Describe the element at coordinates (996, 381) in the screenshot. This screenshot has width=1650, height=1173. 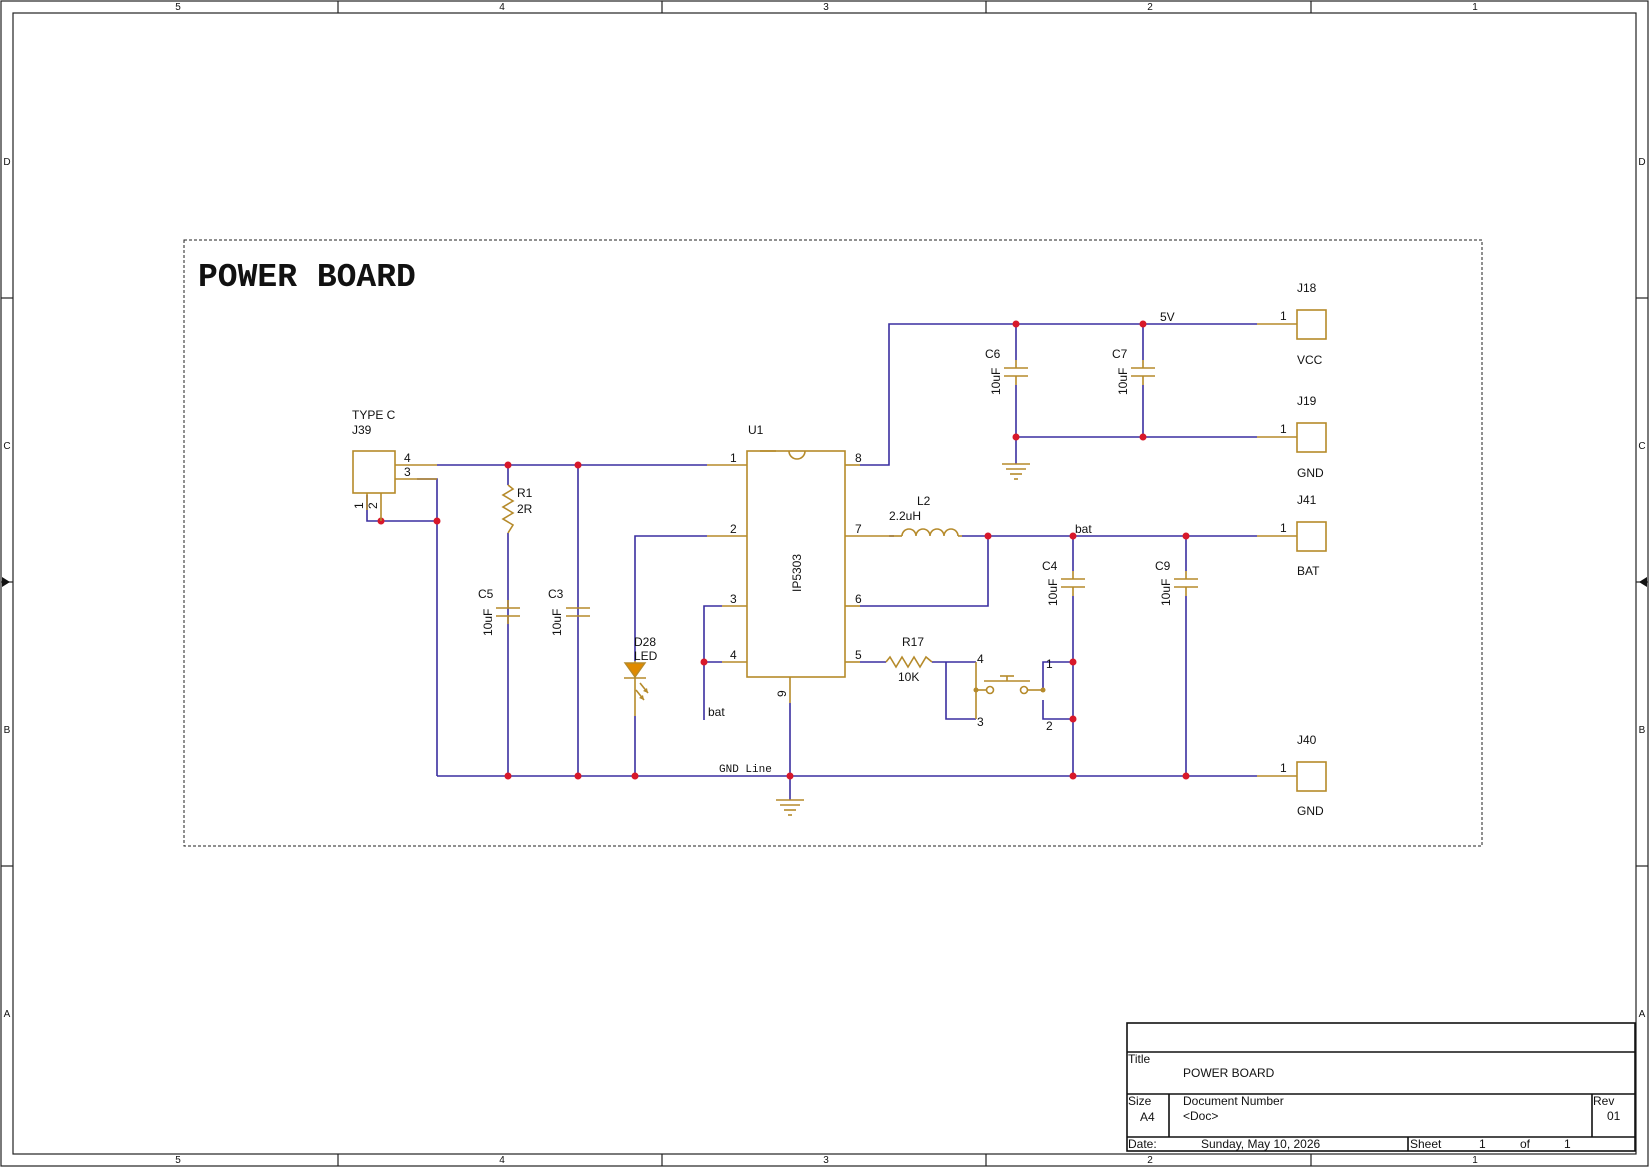
I see `c6-value: 10uF` at that location.